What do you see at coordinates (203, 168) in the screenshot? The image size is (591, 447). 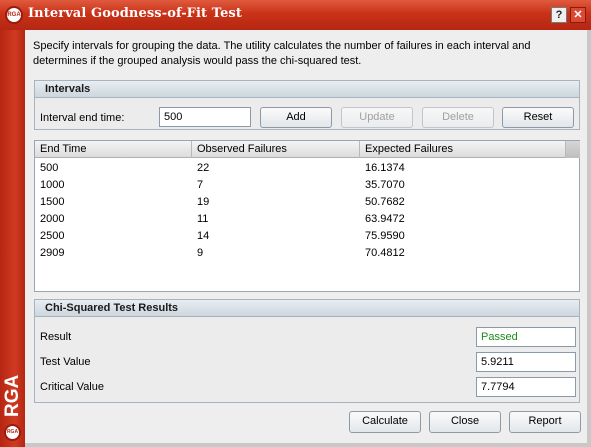 I see `cell-observed-failures: 22` at bounding box center [203, 168].